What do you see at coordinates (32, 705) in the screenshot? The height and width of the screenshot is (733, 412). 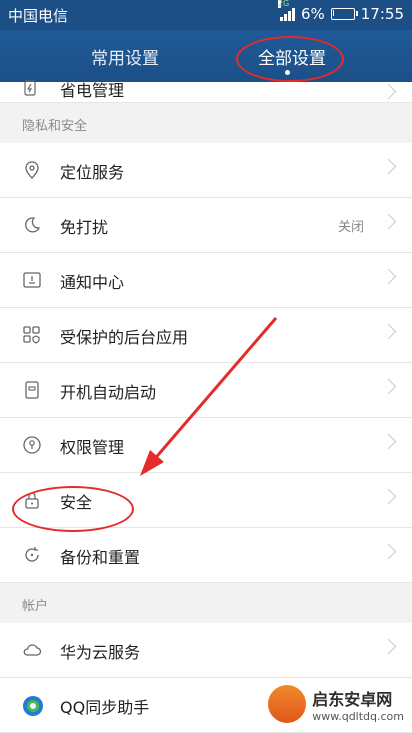 I see `qq-sync-app-icon` at bounding box center [32, 705].